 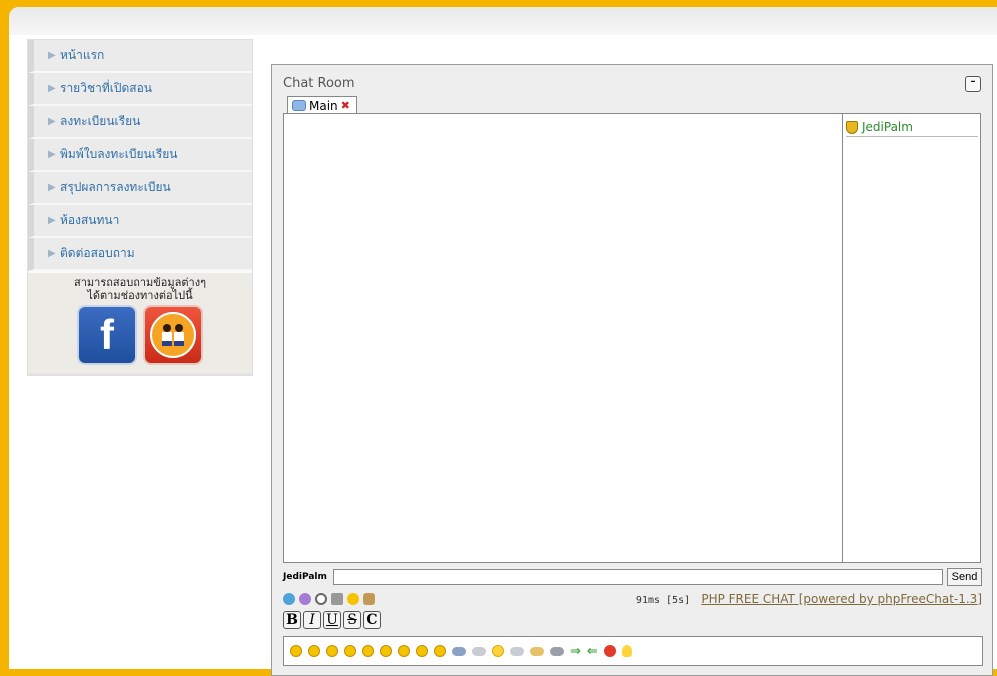 I want to click on sidebar-item-label: ลงทะเบียนเรียน, so click(x=100, y=121).